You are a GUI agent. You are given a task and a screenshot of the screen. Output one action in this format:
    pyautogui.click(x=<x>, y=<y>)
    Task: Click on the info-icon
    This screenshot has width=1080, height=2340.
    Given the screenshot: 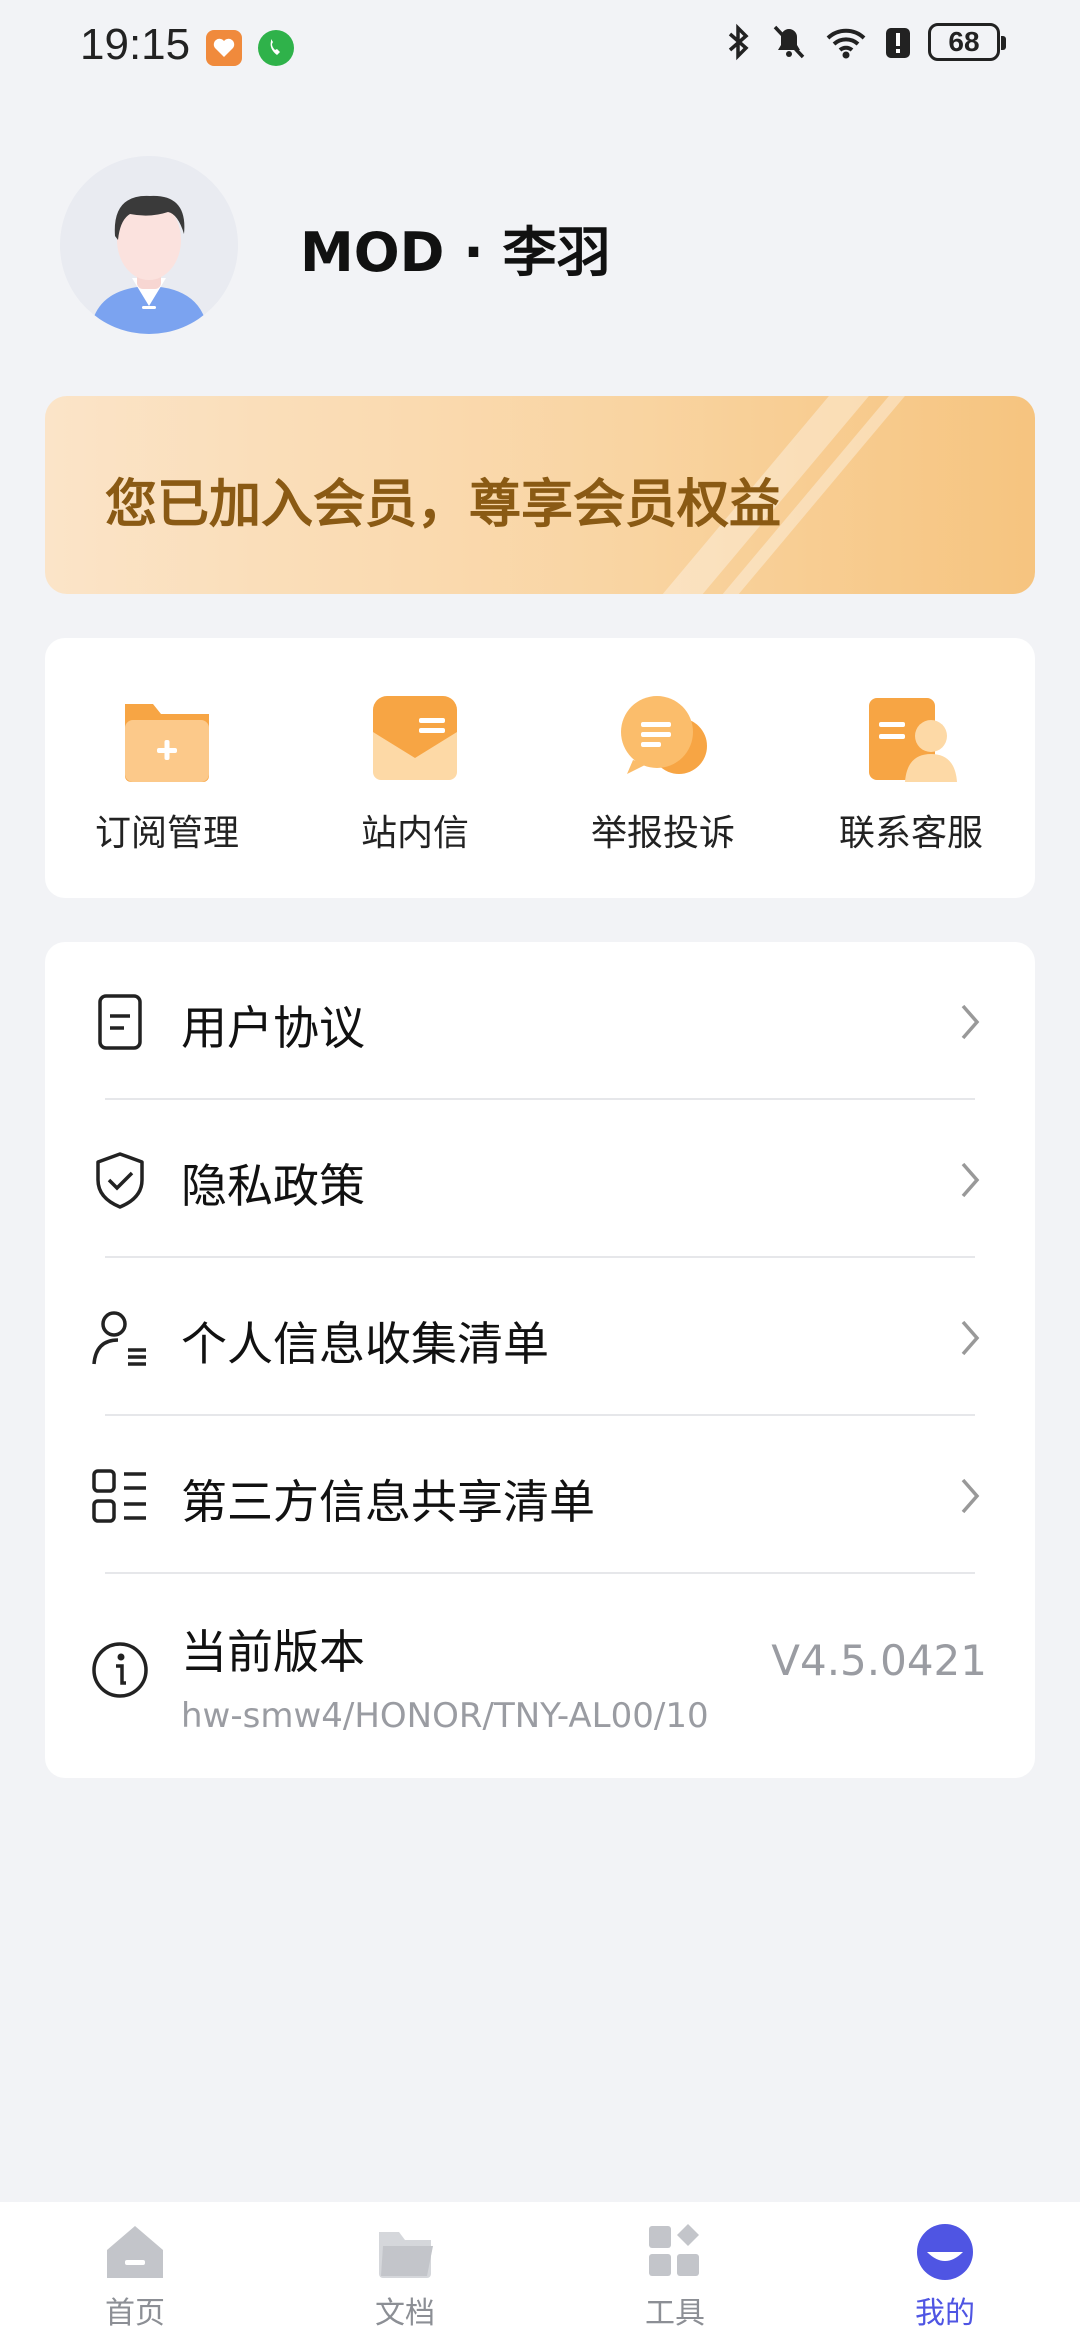 What is the action you would take?
    pyautogui.click(x=120, y=1670)
    